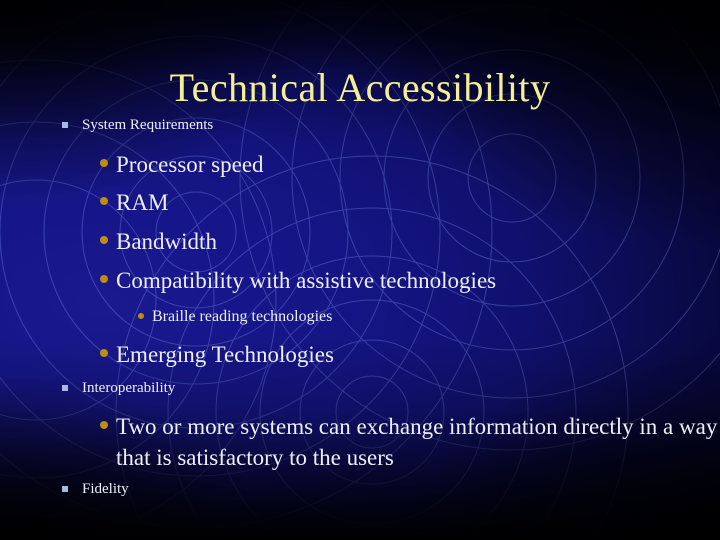 Image resolution: width=720 pixels, height=540 pixels. I want to click on outline-item-system-requirements: System Requirements, so click(360, 125).